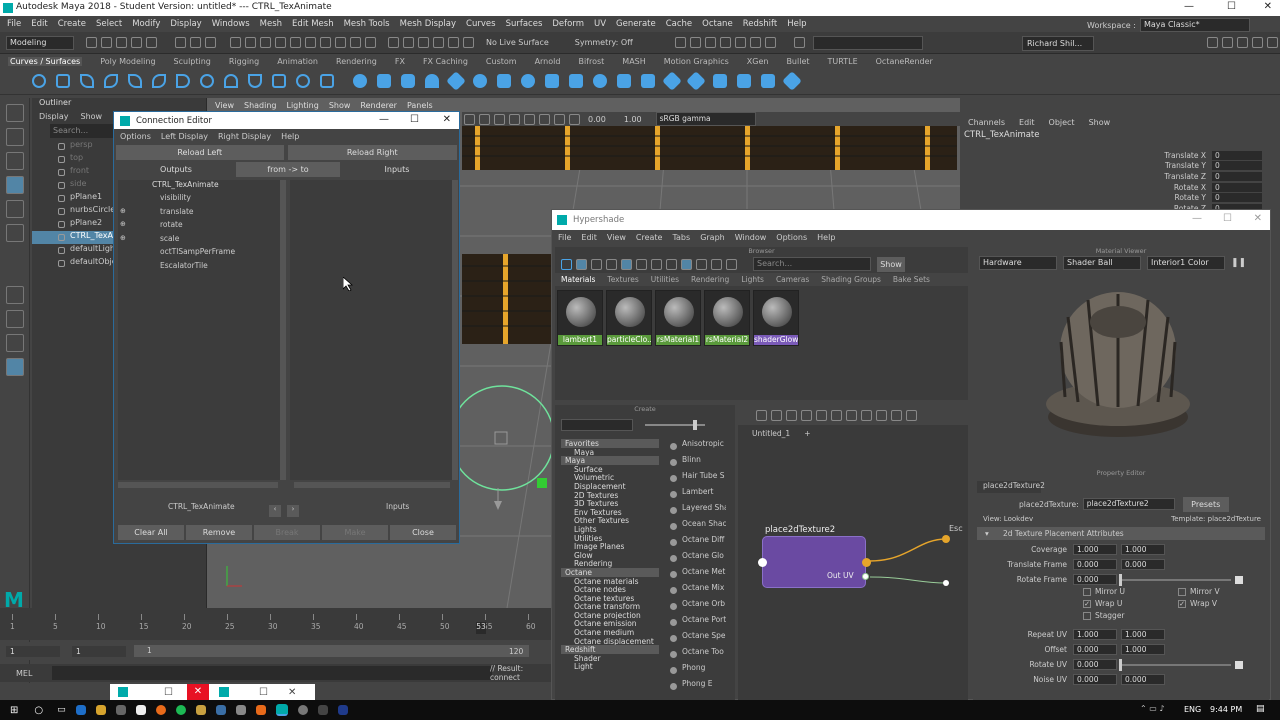  What do you see at coordinates (675, 425) in the screenshot?
I see `icon-size-slider` at bounding box center [675, 425].